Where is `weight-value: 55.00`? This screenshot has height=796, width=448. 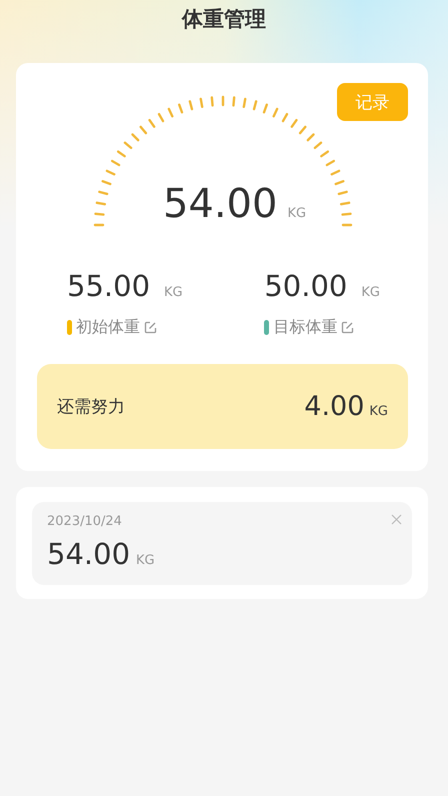 weight-value: 55.00 is located at coordinates (108, 286).